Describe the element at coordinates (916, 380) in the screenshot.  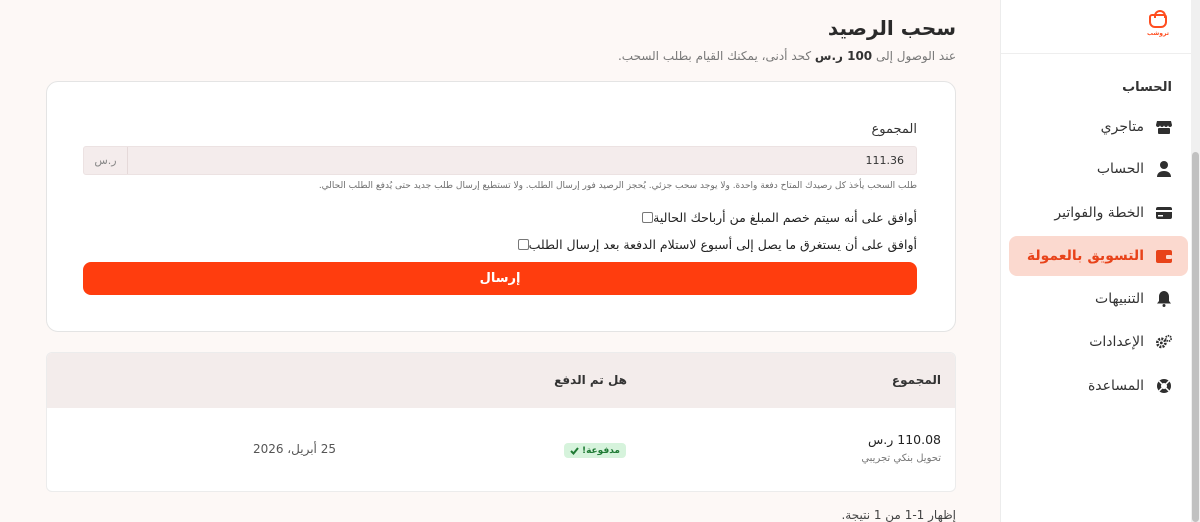
I see `column-total: المجموع` at that location.